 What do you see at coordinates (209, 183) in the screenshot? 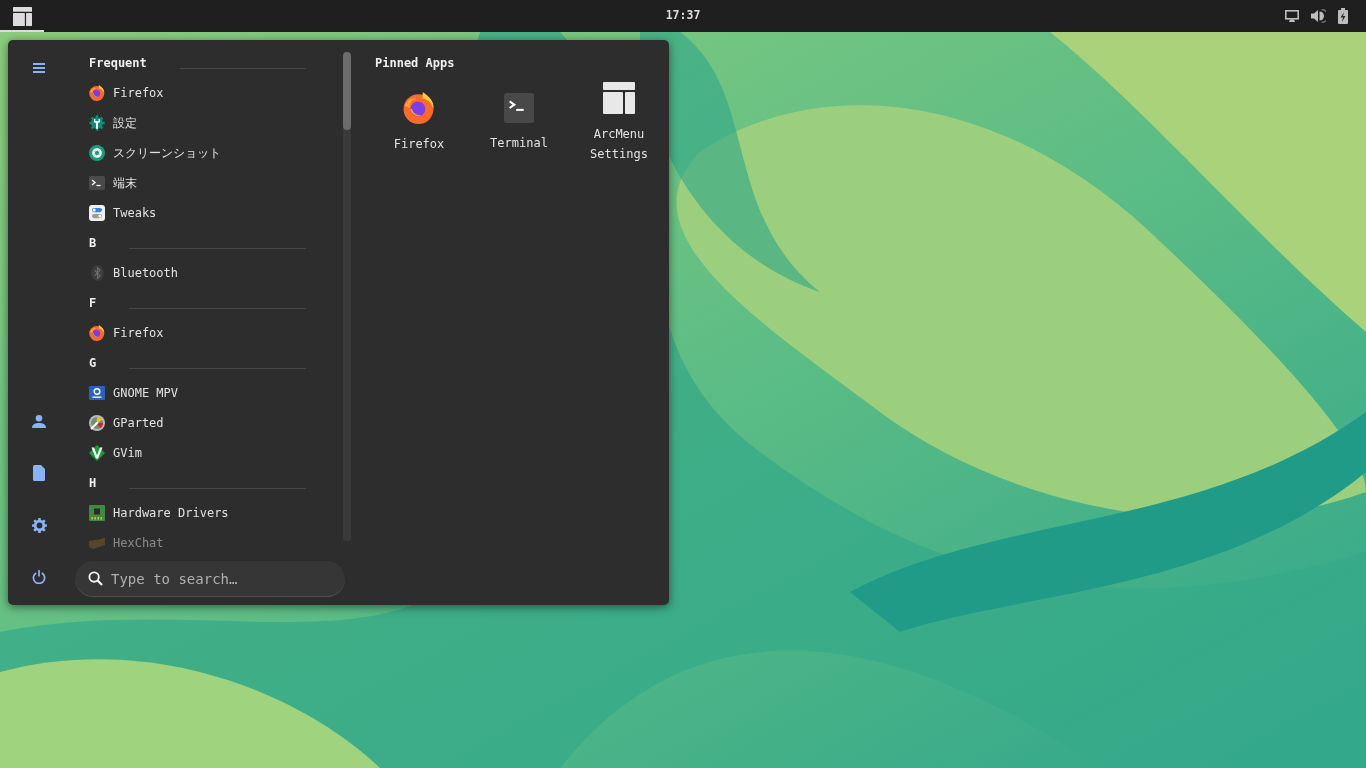
I see `app-list-item: 端末` at bounding box center [209, 183].